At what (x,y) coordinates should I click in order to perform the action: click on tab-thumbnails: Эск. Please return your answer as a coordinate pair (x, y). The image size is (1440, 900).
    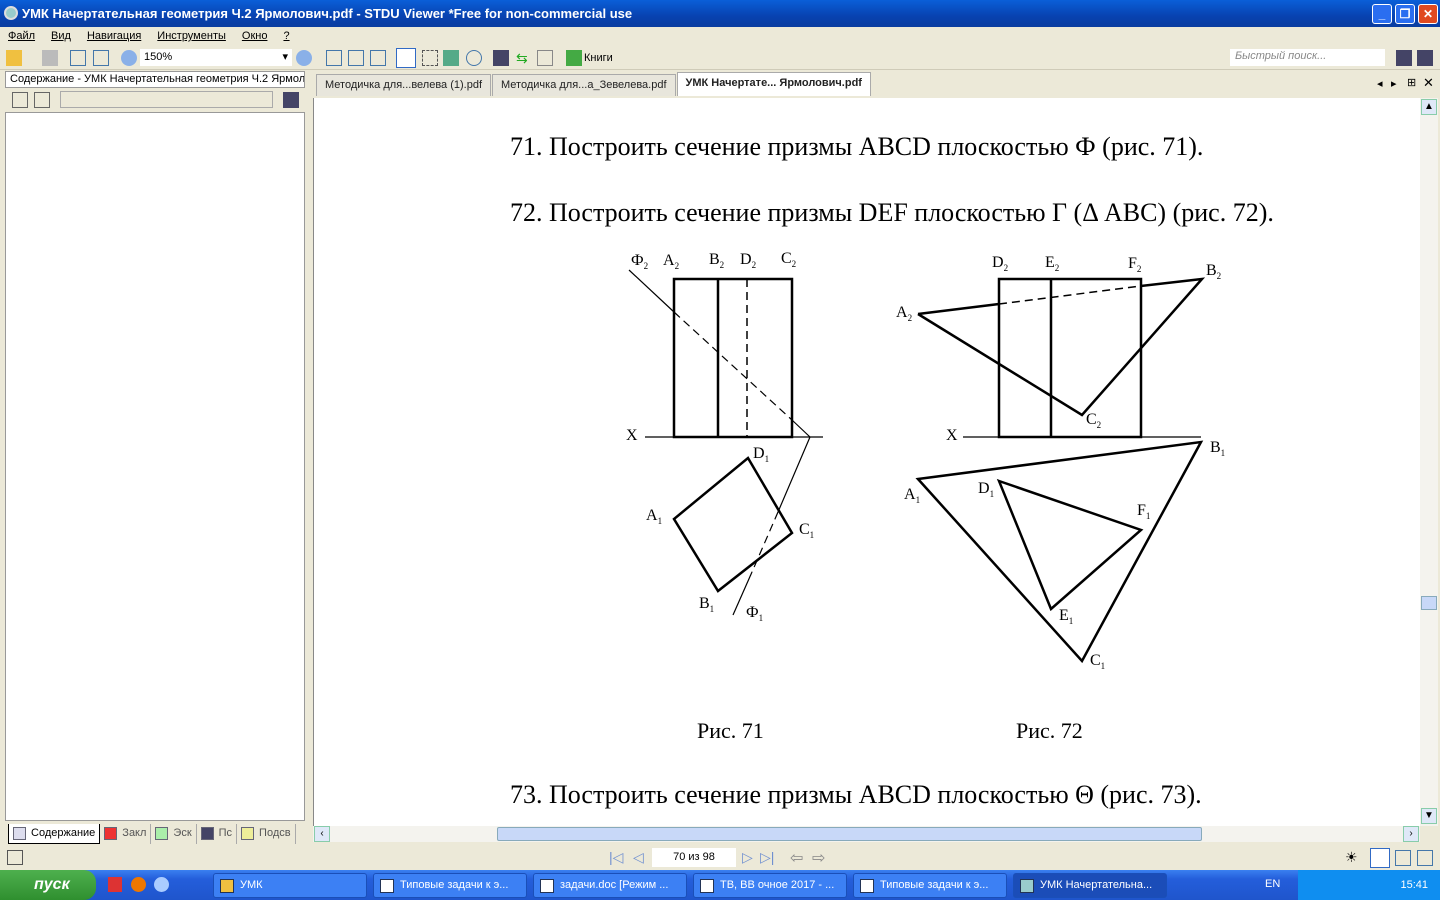
    Looking at the image, I should click on (174, 834).